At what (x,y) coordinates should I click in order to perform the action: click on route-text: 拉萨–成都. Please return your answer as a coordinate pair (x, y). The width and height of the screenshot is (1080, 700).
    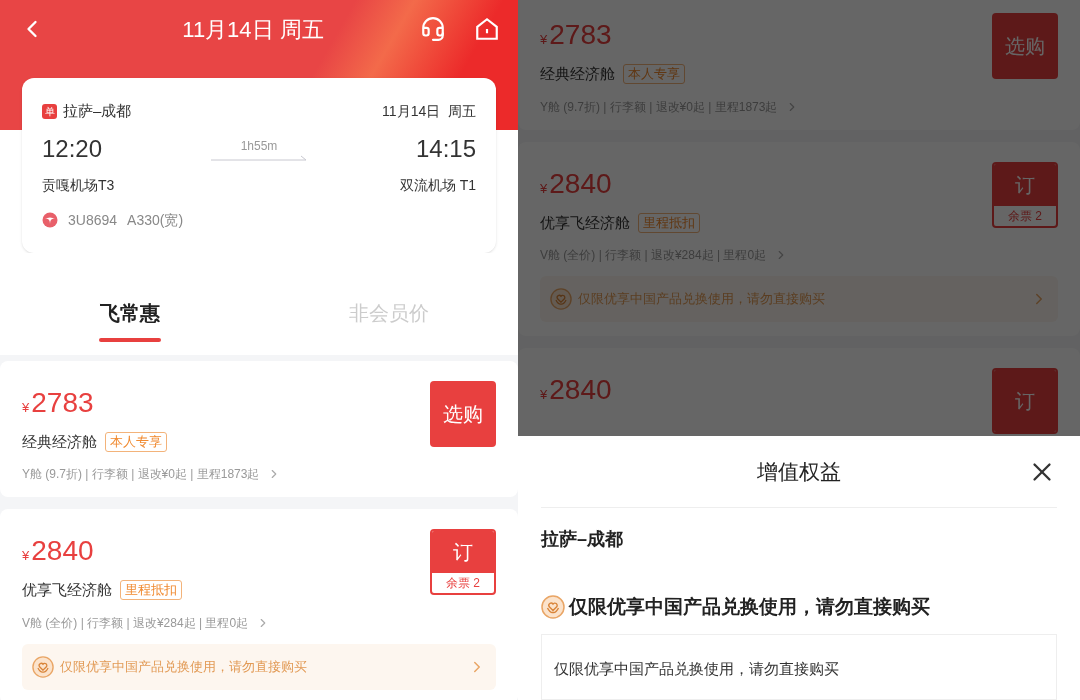
    Looking at the image, I should click on (97, 111).